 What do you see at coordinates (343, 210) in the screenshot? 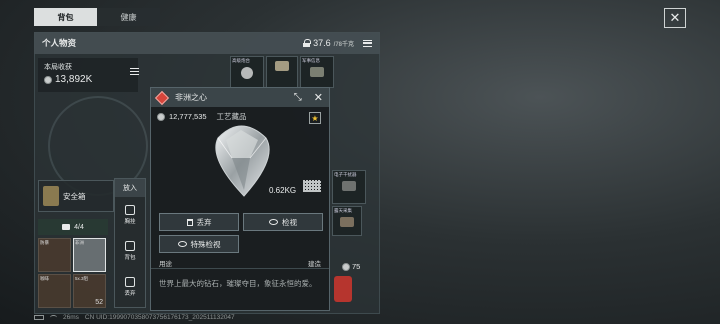
I see `item-label: 露天采集` at bounding box center [343, 210].